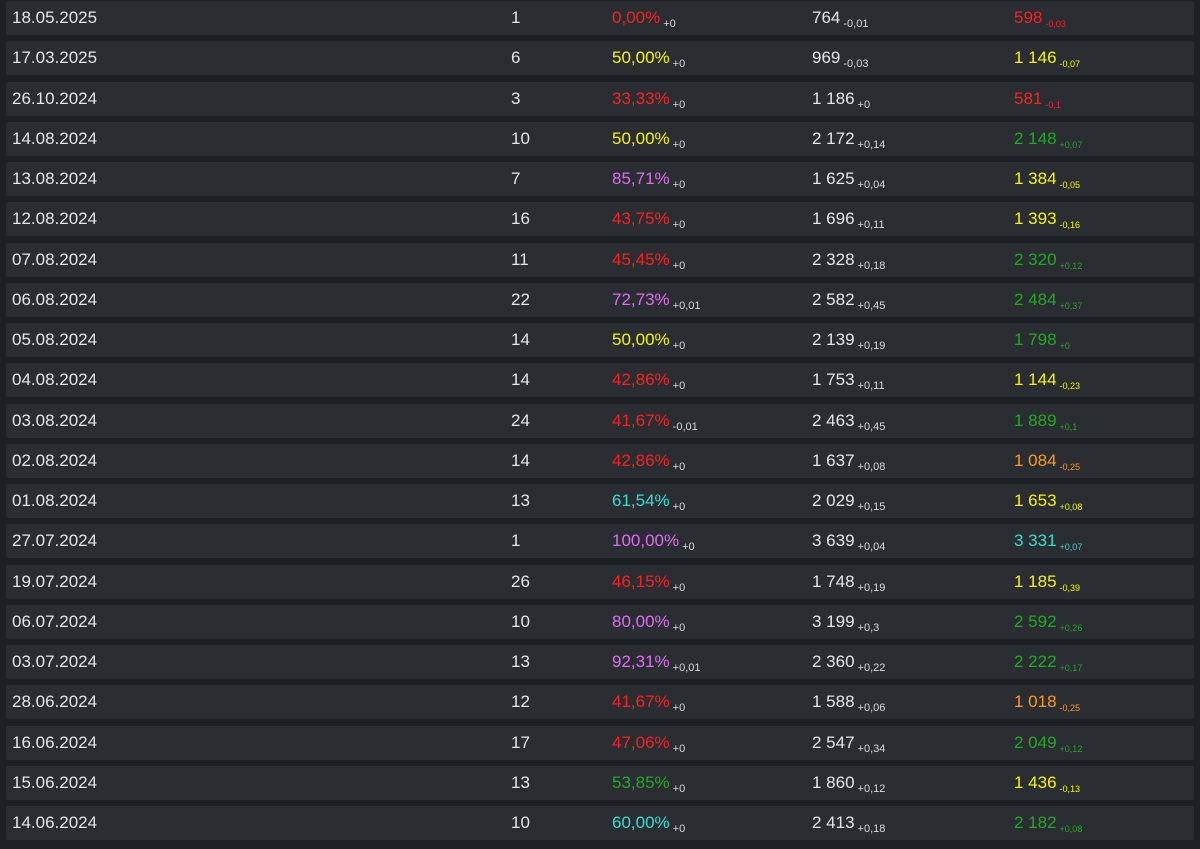 This screenshot has height=849, width=1200. I want to click on table-row: 26.10.2024 3 33,33% +0 1 186 +0 581 -0,1, so click(600, 98).